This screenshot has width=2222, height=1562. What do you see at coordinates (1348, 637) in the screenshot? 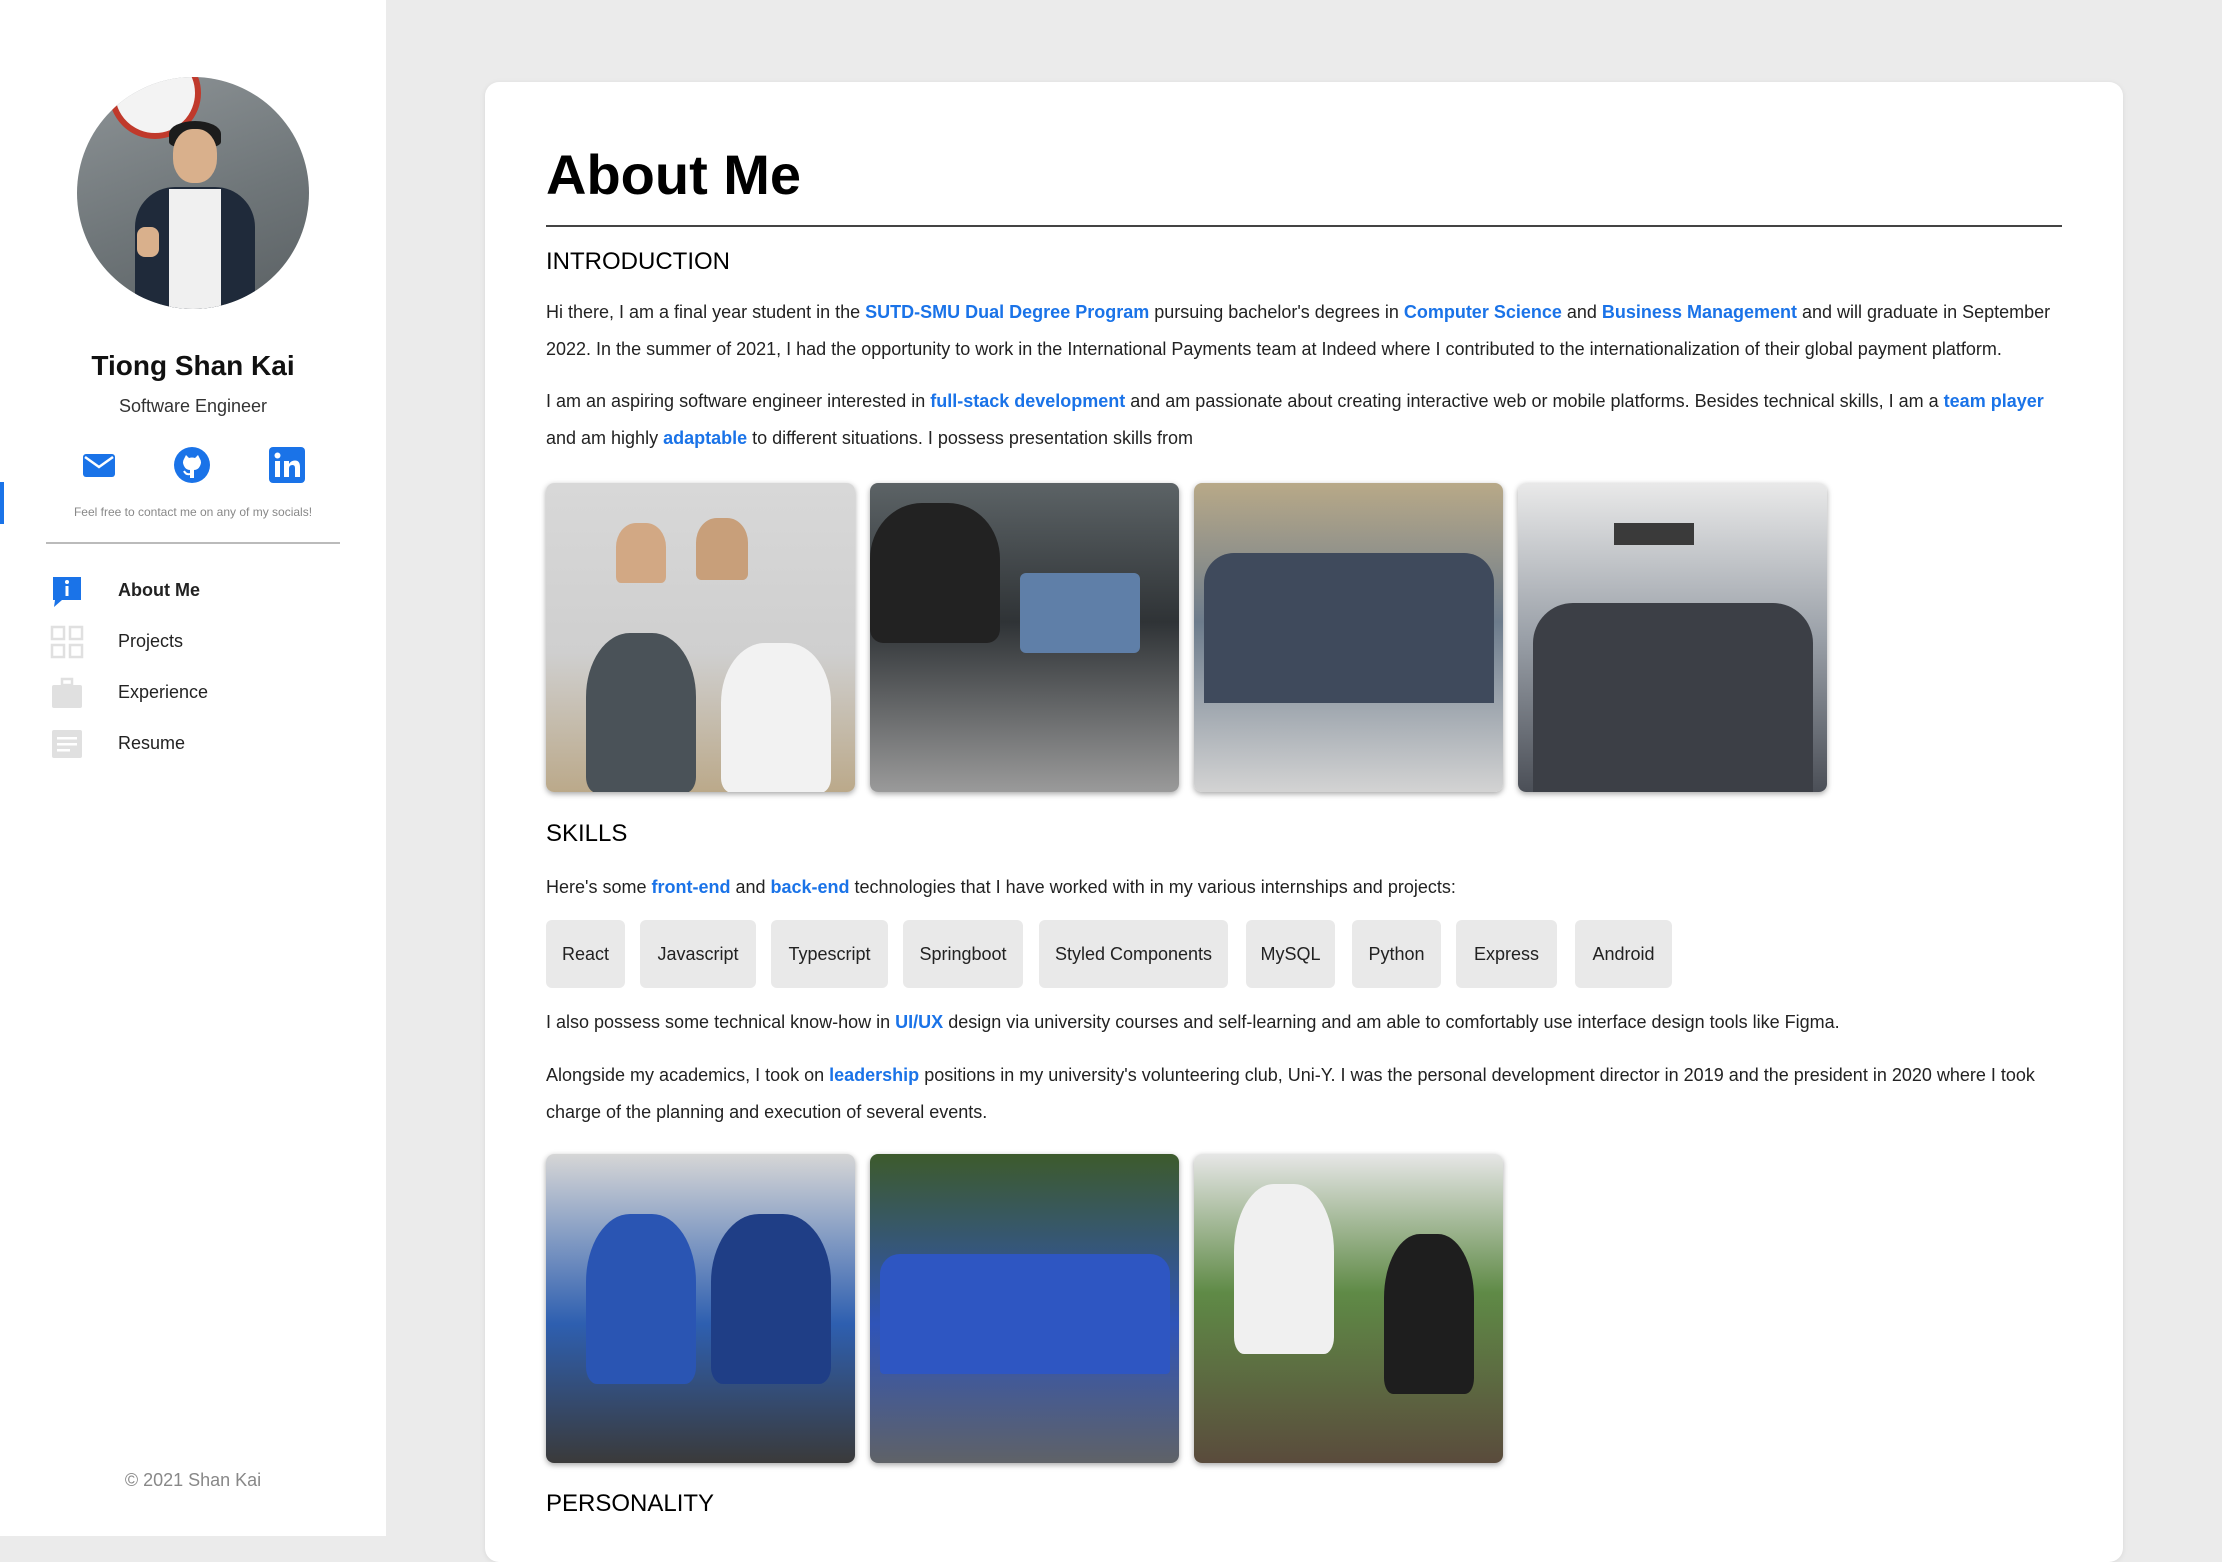
I see `photo-group-event` at bounding box center [1348, 637].